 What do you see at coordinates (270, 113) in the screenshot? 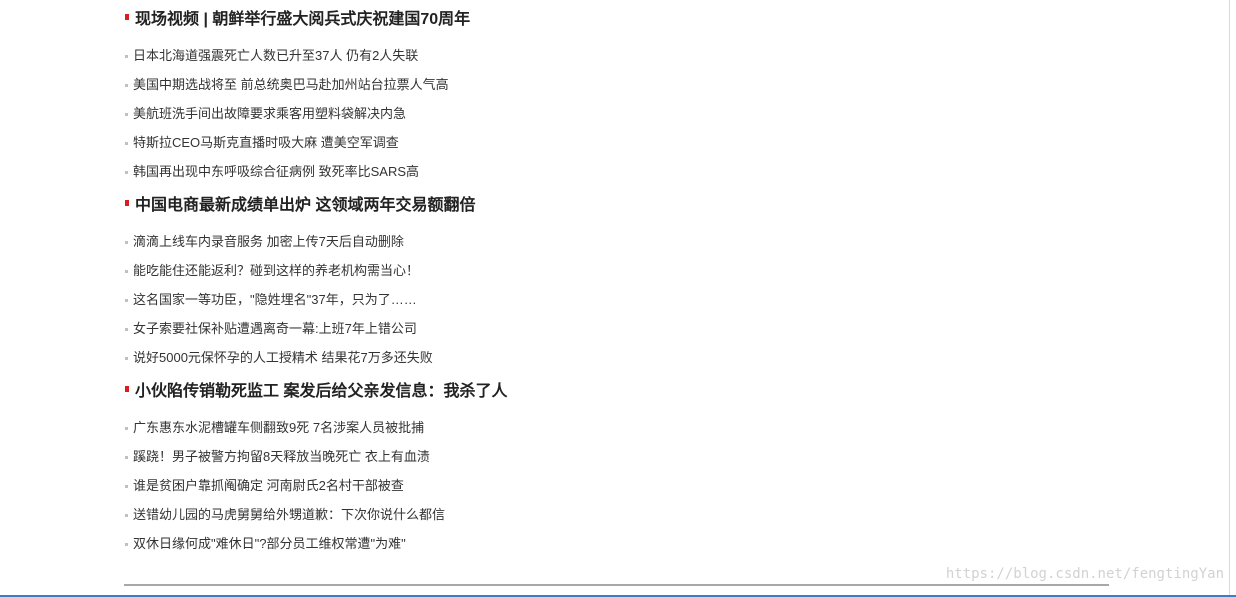
I see `news-item-text: 美航班洗手间出故障要求乘客用塑料袋解决内急` at bounding box center [270, 113].